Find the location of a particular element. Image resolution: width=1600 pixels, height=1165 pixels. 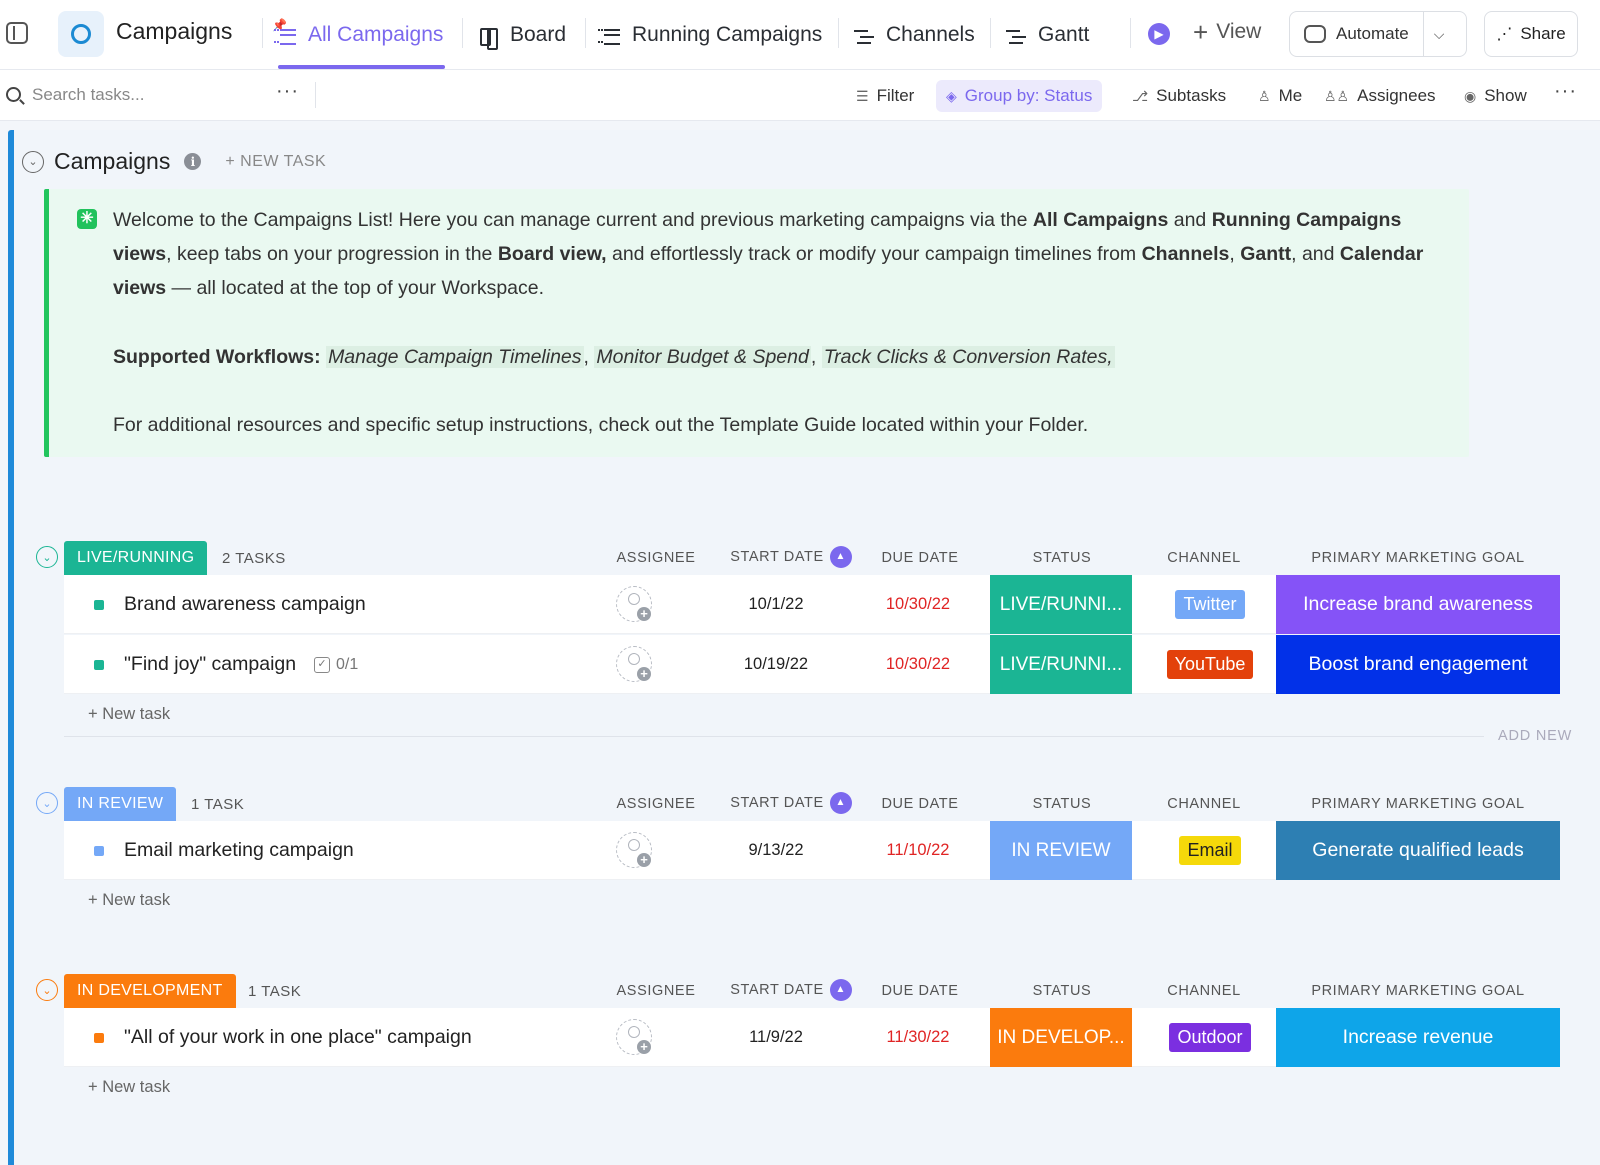

tab-gantt: Gantt is located at coordinates (1045, 35).